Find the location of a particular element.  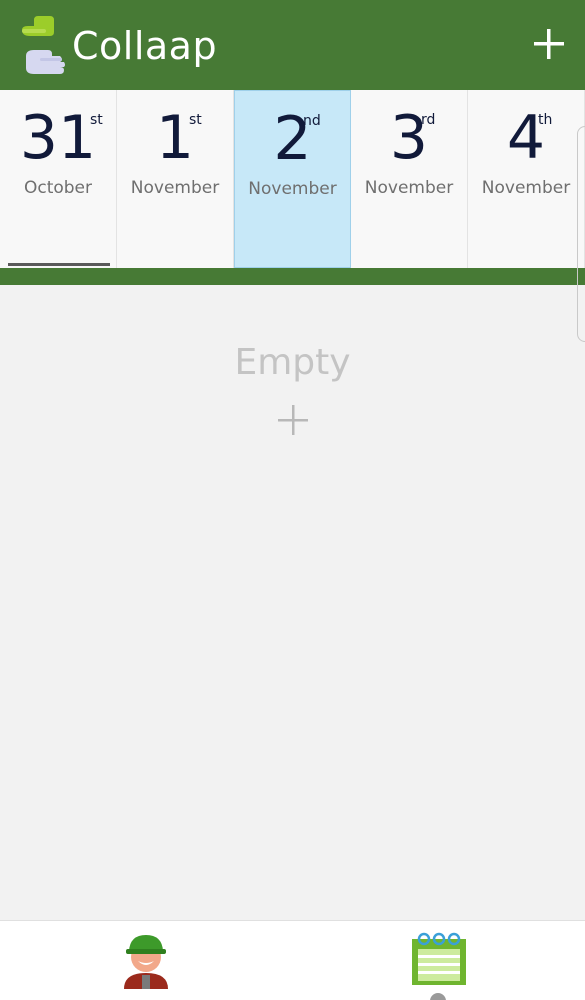

empty-add-button is located at coordinates (293, 420).